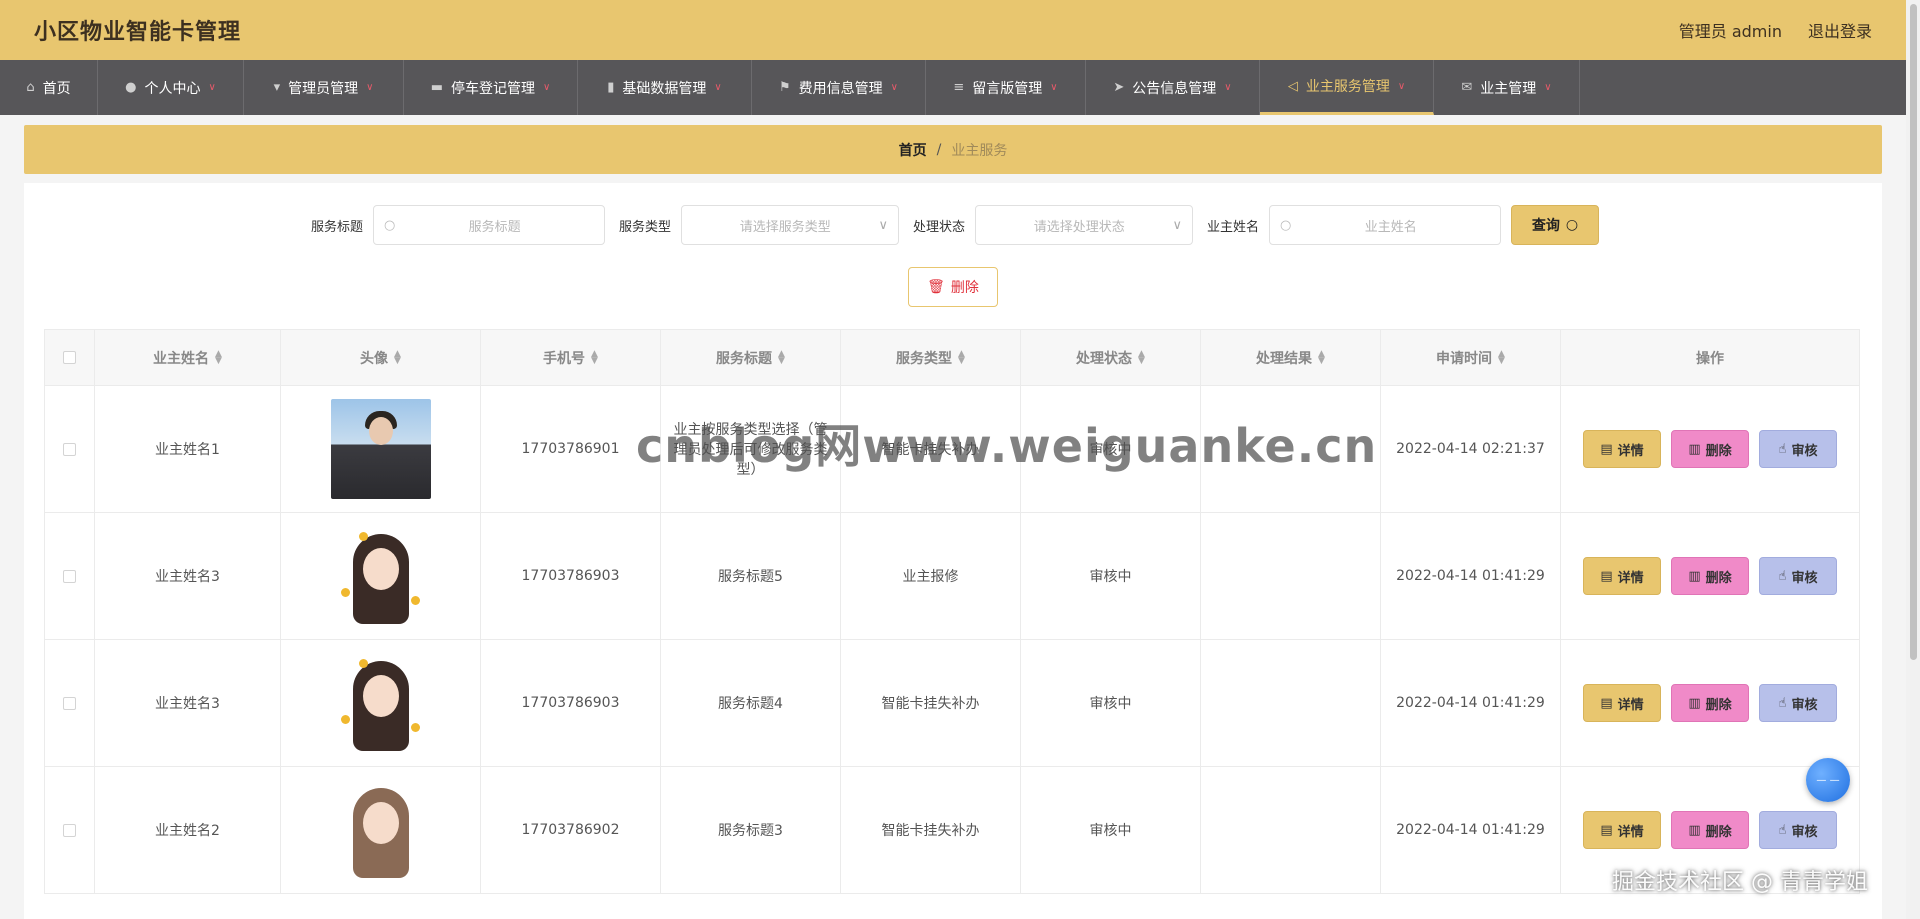 The width and height of the screenshot is (1920, 919). I want to click on flag-icon: ⚑, so click(785, 87).